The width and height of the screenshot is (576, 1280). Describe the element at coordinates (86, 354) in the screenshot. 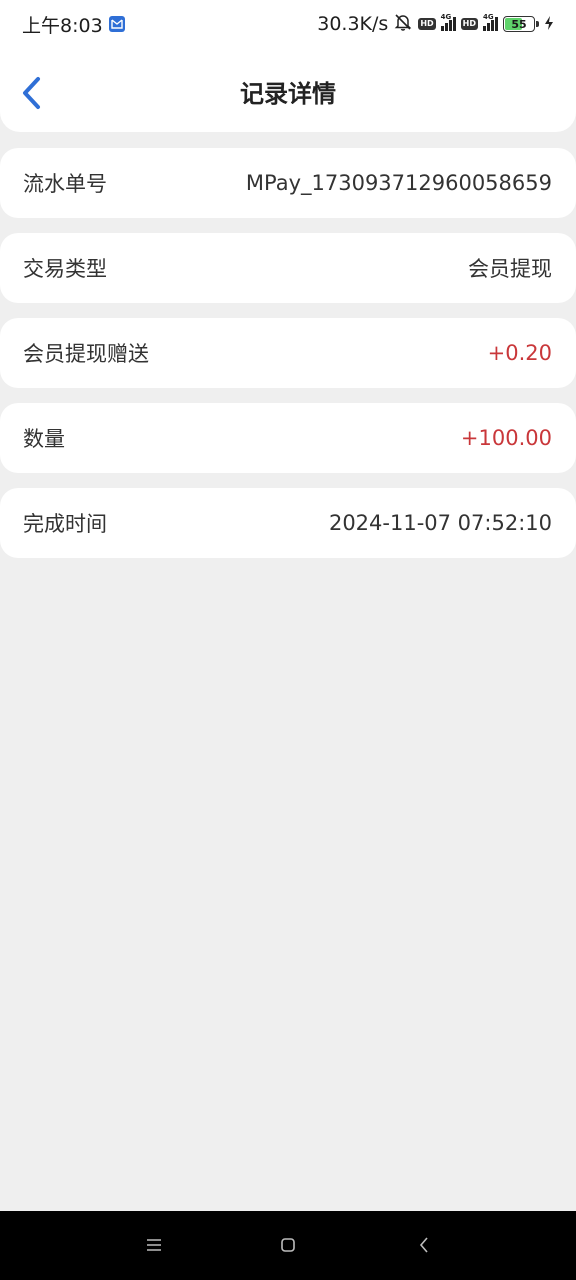

I see `detail-label: 会员提现赠送` at that location.